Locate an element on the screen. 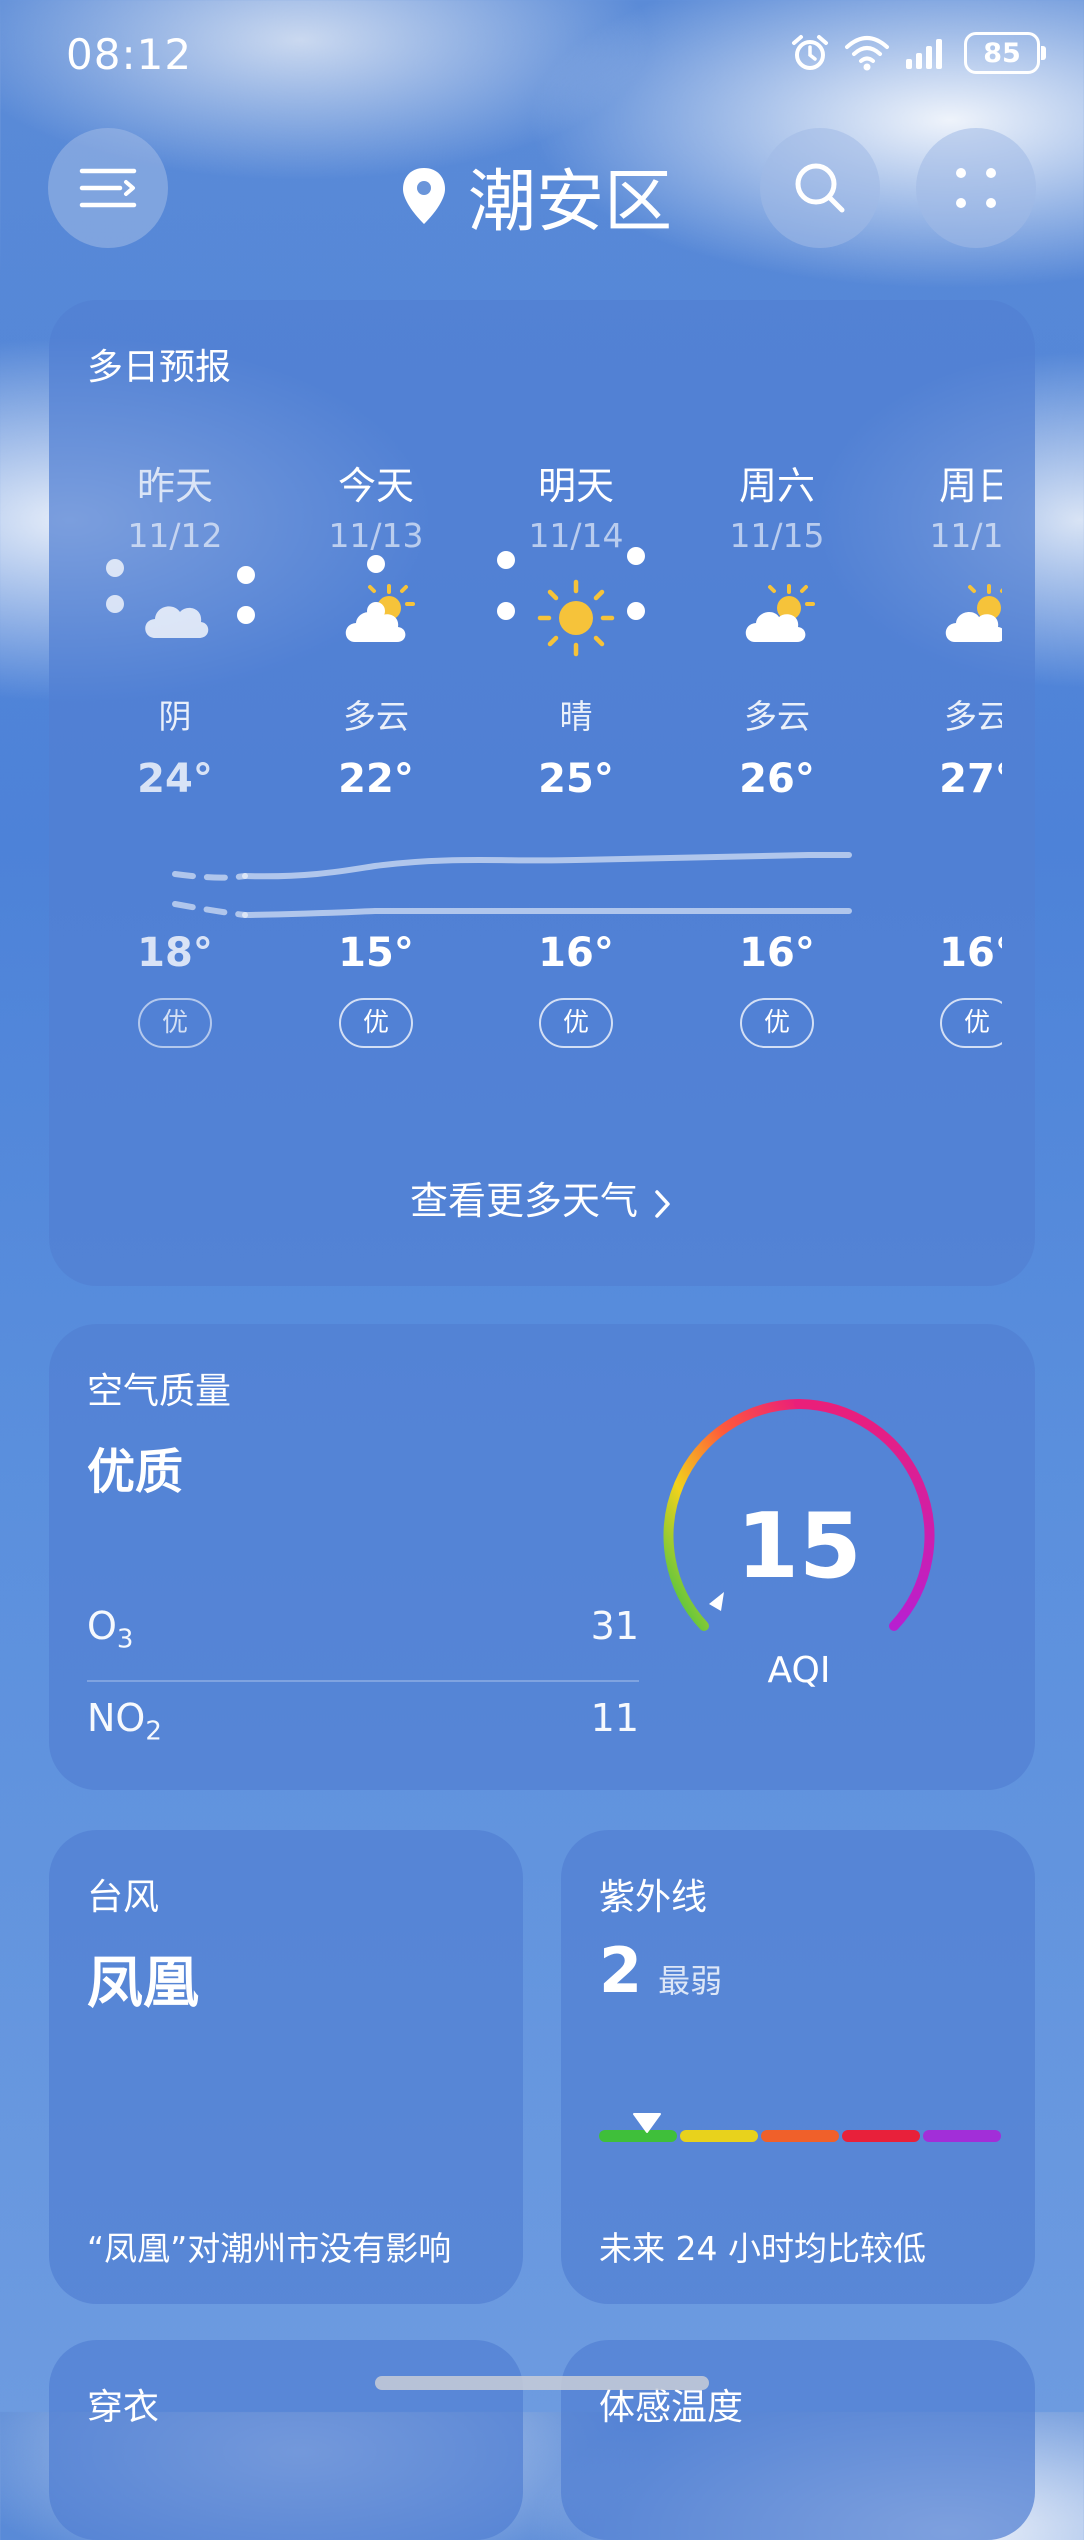  city-name: 潮安区 is located at coordinates (570, 202).